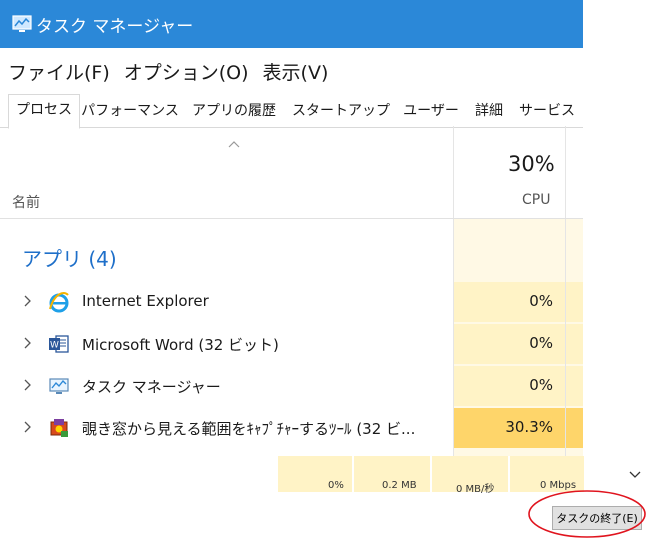  What do you see at coordinates (291, 344) in the screenshot?
I see `process-row: W Microsoft Word (32 ビット) 0%` at bounding box center [291, 344].